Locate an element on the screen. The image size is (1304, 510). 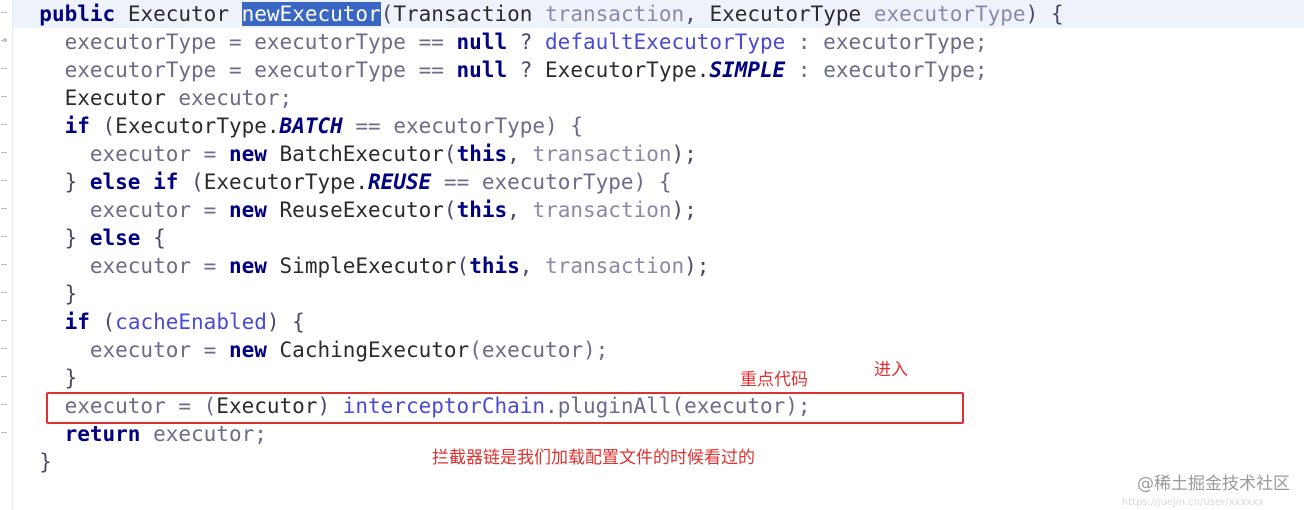
code-token: defaultExecutorType is located at coordinates (665, 42).